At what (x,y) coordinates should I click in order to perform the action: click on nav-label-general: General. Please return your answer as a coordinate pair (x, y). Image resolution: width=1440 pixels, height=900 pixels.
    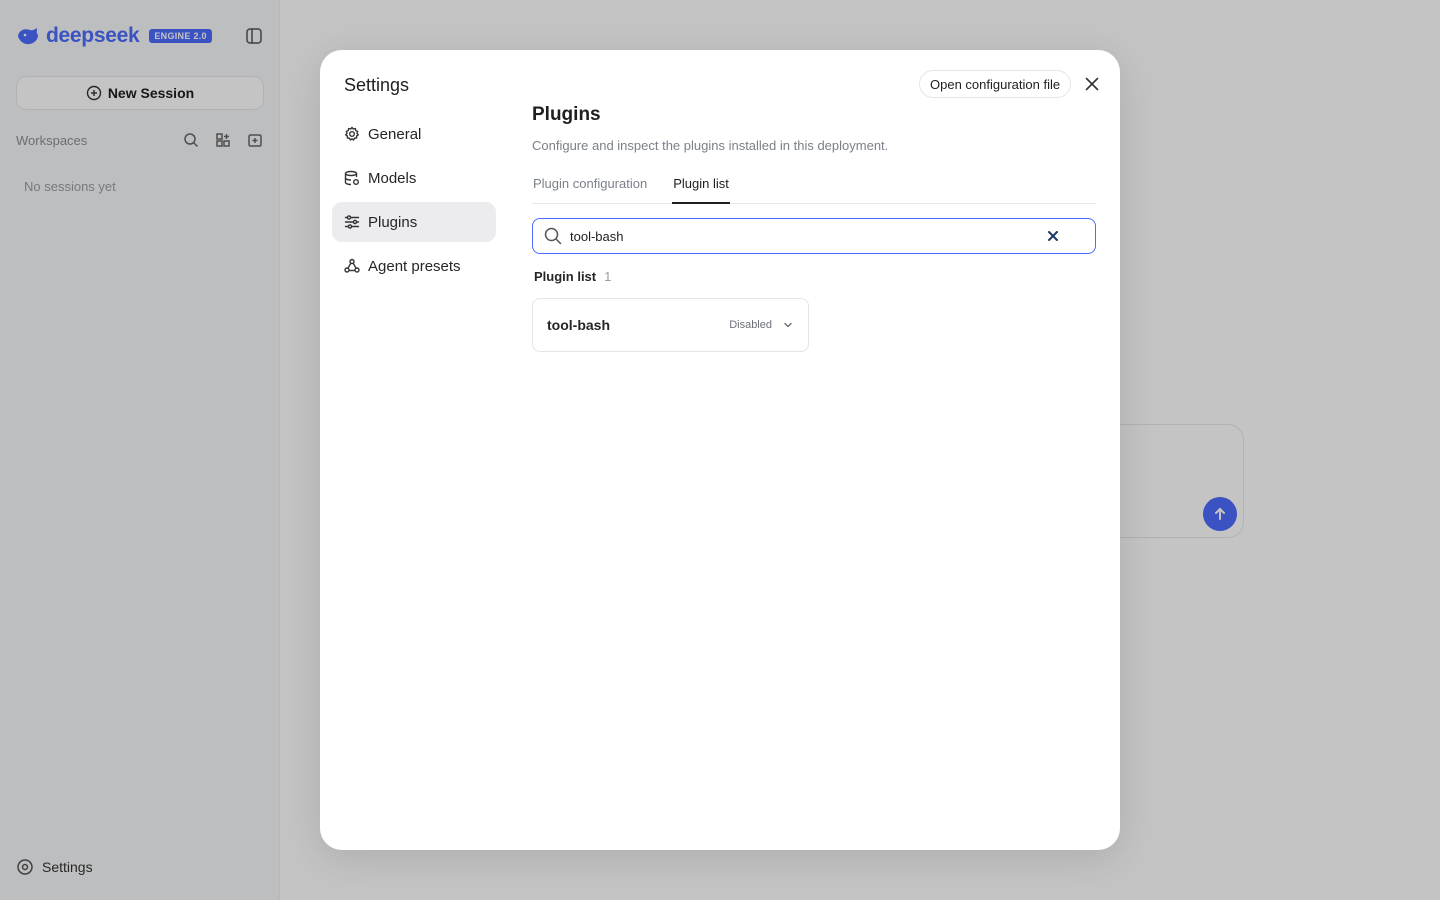
    Looking at the image, I should click on (395, 134).